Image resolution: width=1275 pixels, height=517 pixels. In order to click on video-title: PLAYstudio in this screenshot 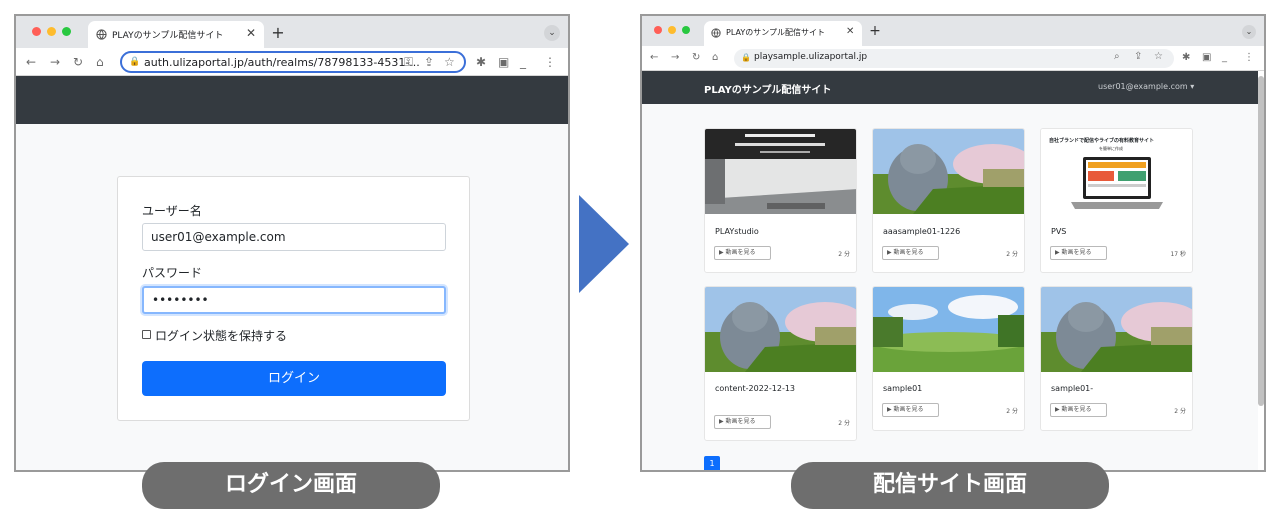, I will do `click(737, 231)`.